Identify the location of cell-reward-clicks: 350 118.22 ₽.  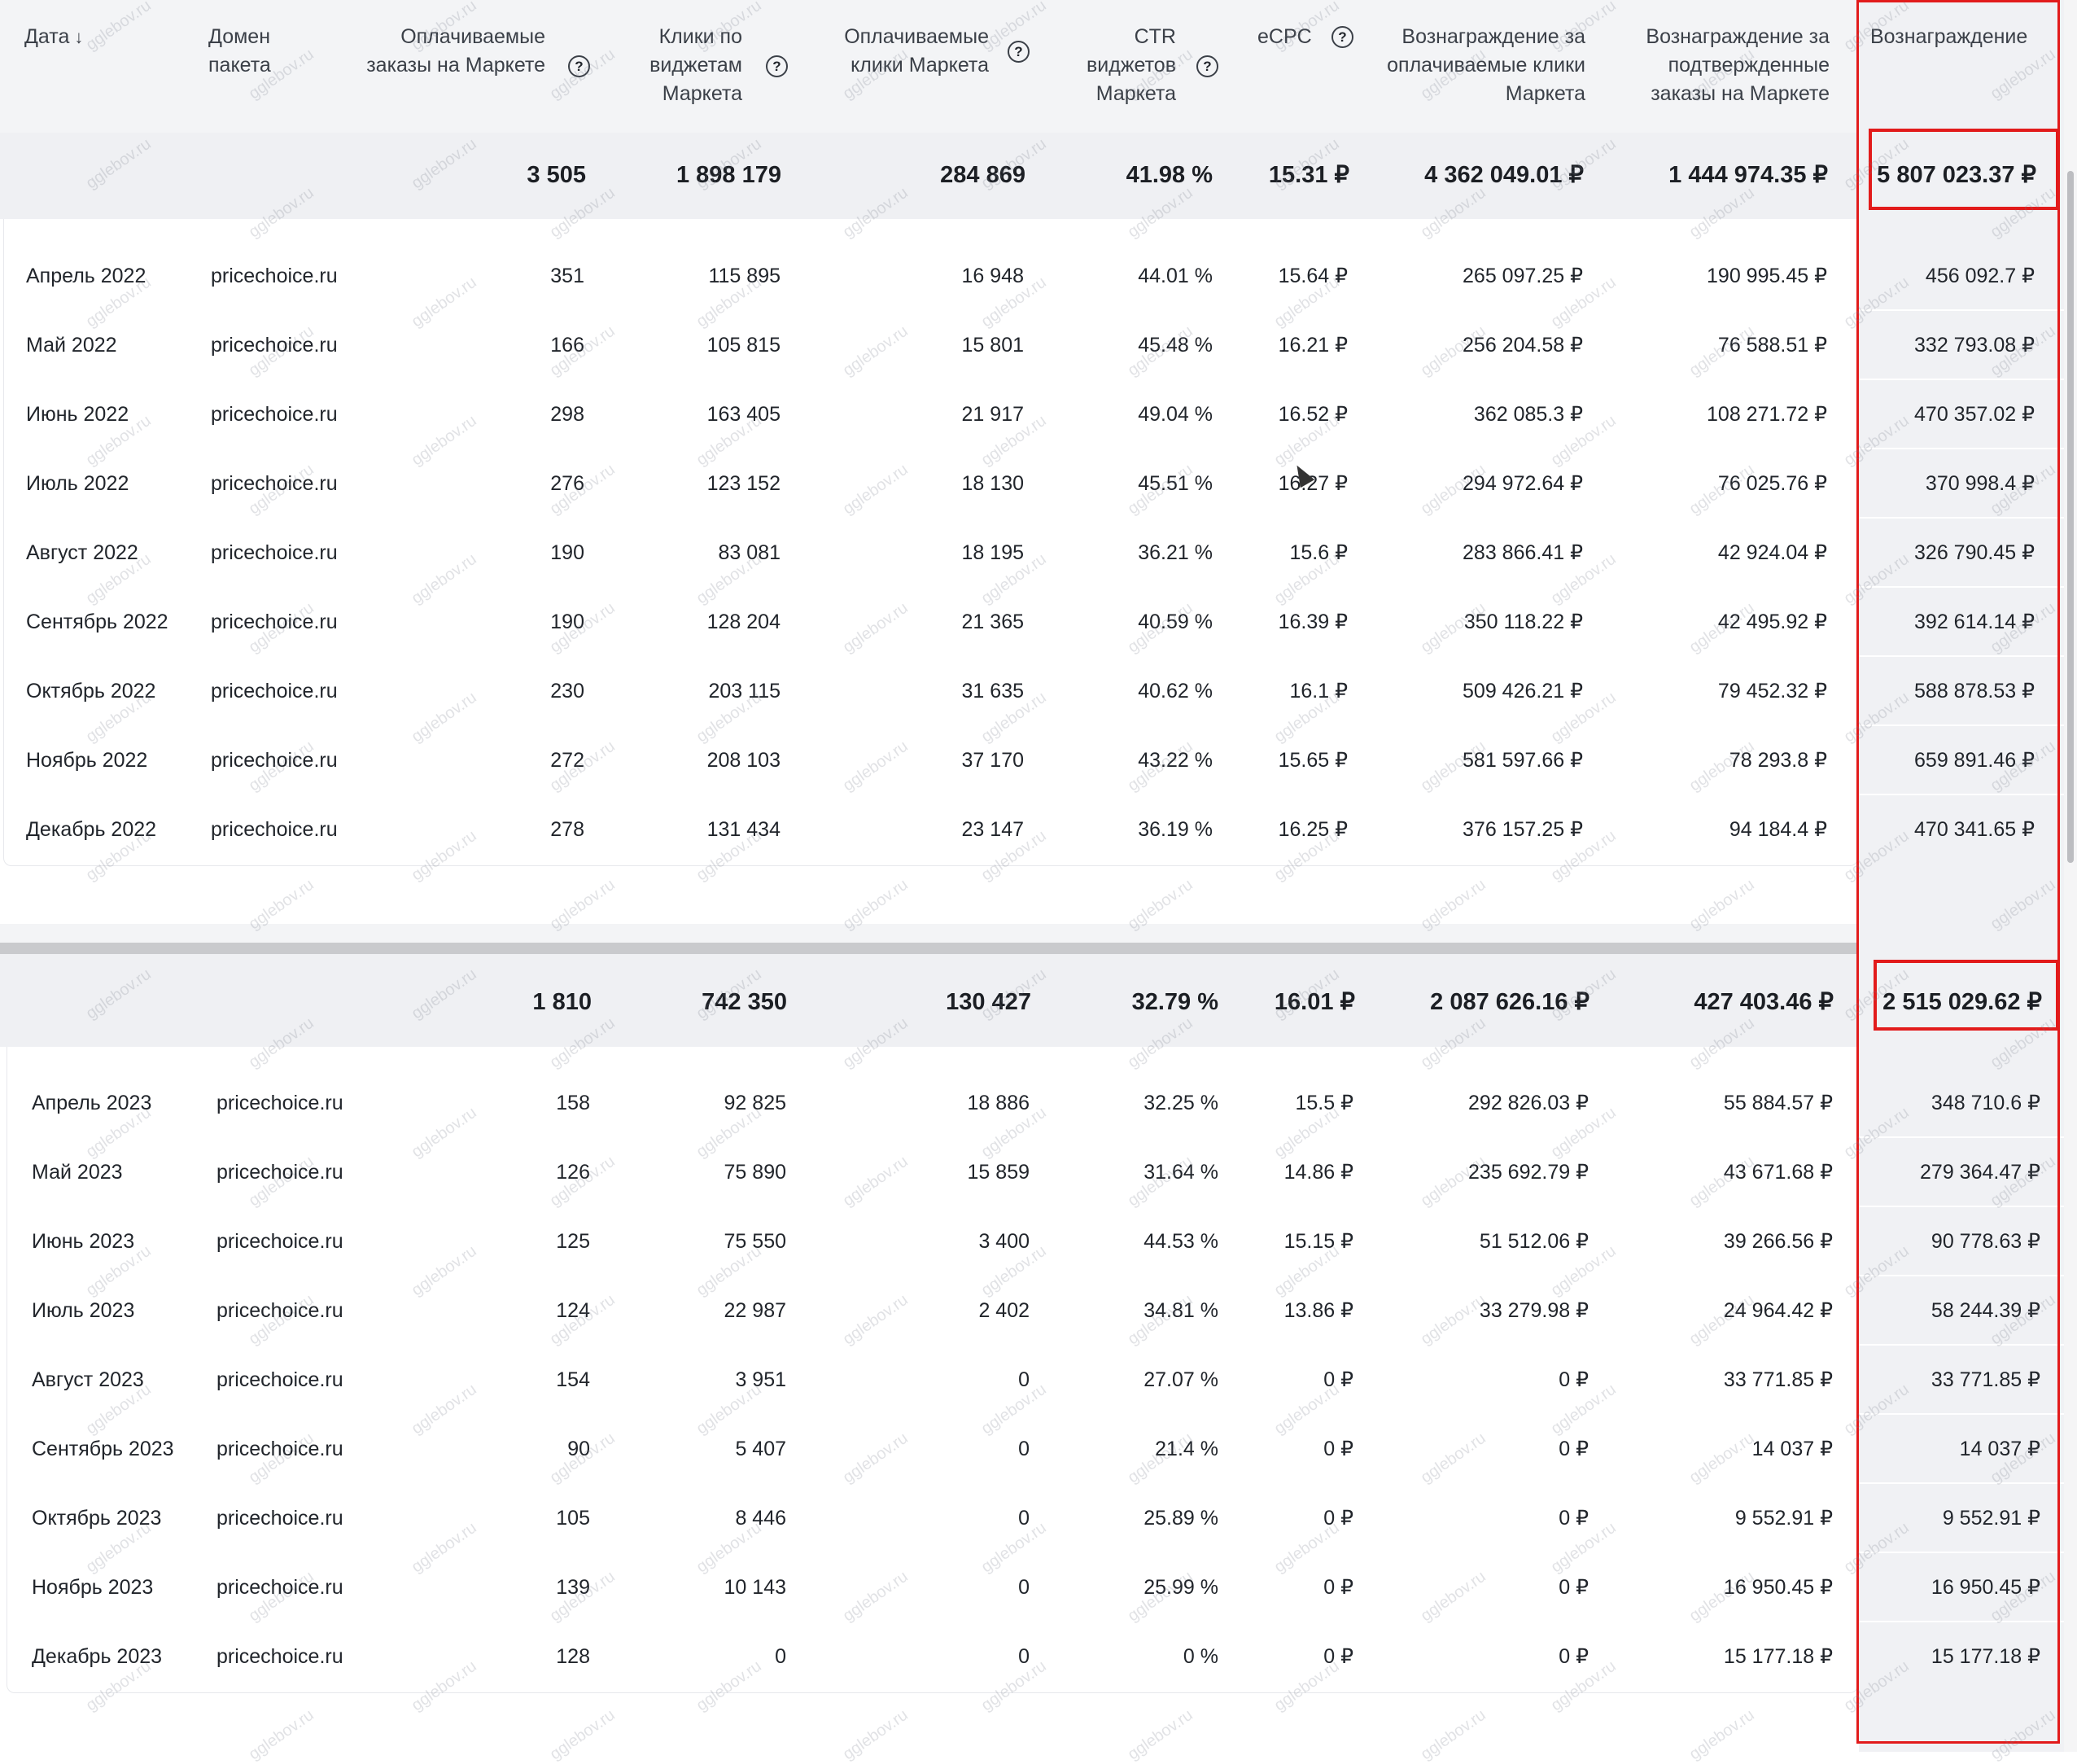
(1523, 622).